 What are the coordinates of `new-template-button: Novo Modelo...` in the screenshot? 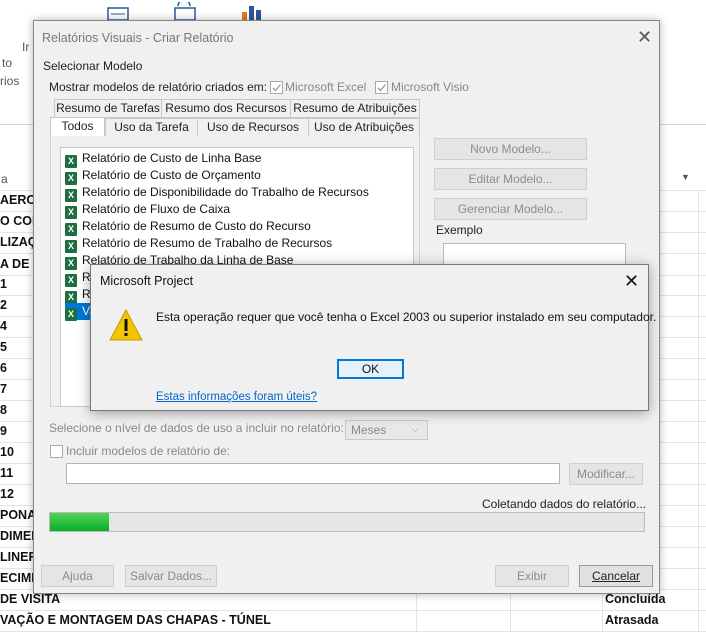 It's located at (510, 149).